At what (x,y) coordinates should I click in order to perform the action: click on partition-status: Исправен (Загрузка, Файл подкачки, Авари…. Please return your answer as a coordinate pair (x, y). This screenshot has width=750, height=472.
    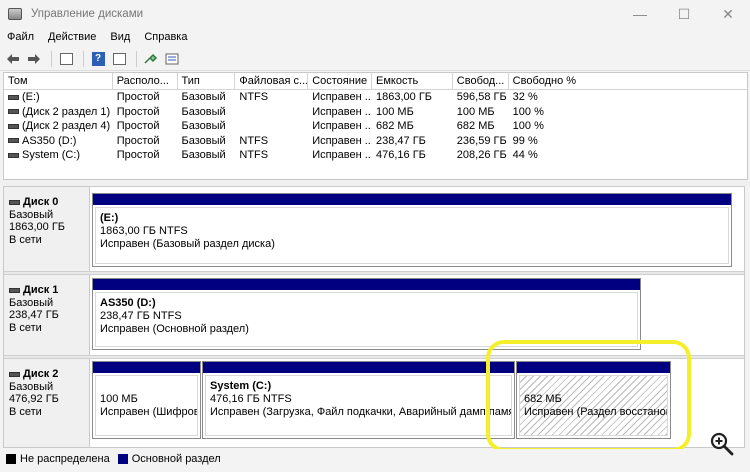
    Looking at the image, I should click on (361, 412).